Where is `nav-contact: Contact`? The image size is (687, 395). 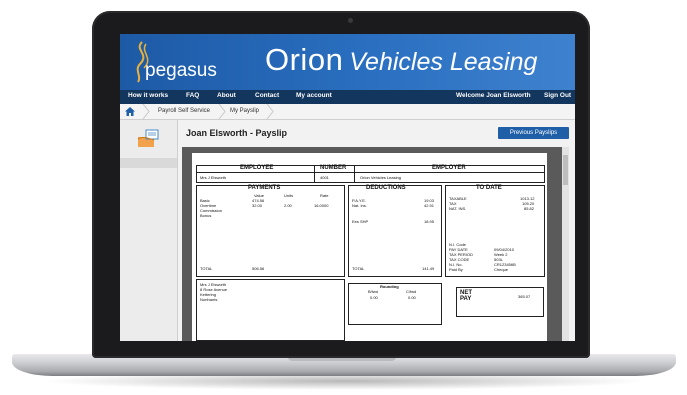 nav-contact: Contact is located at coordinates (267, 95).